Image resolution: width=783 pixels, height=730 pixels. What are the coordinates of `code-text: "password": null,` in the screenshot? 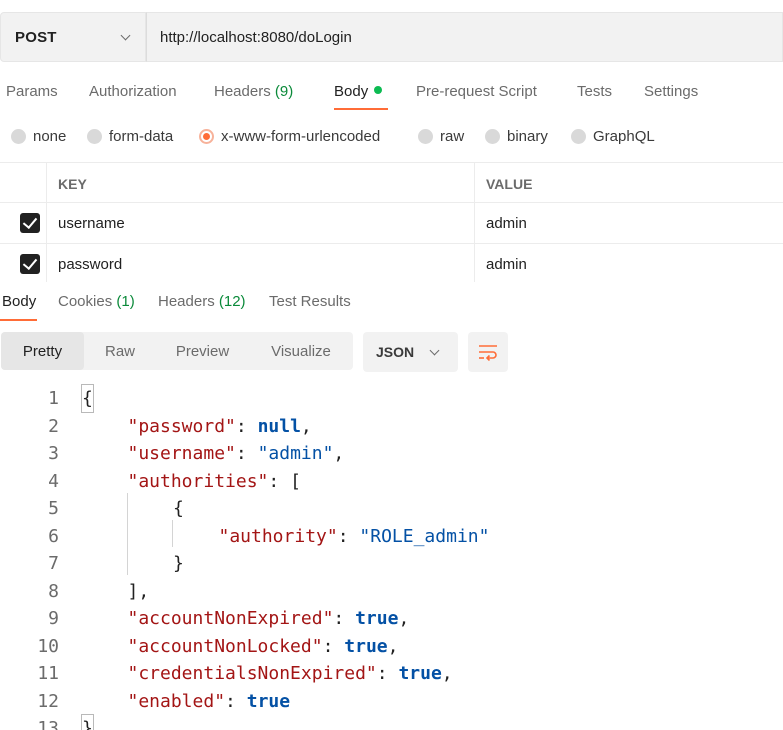 It's located at (220, 426).